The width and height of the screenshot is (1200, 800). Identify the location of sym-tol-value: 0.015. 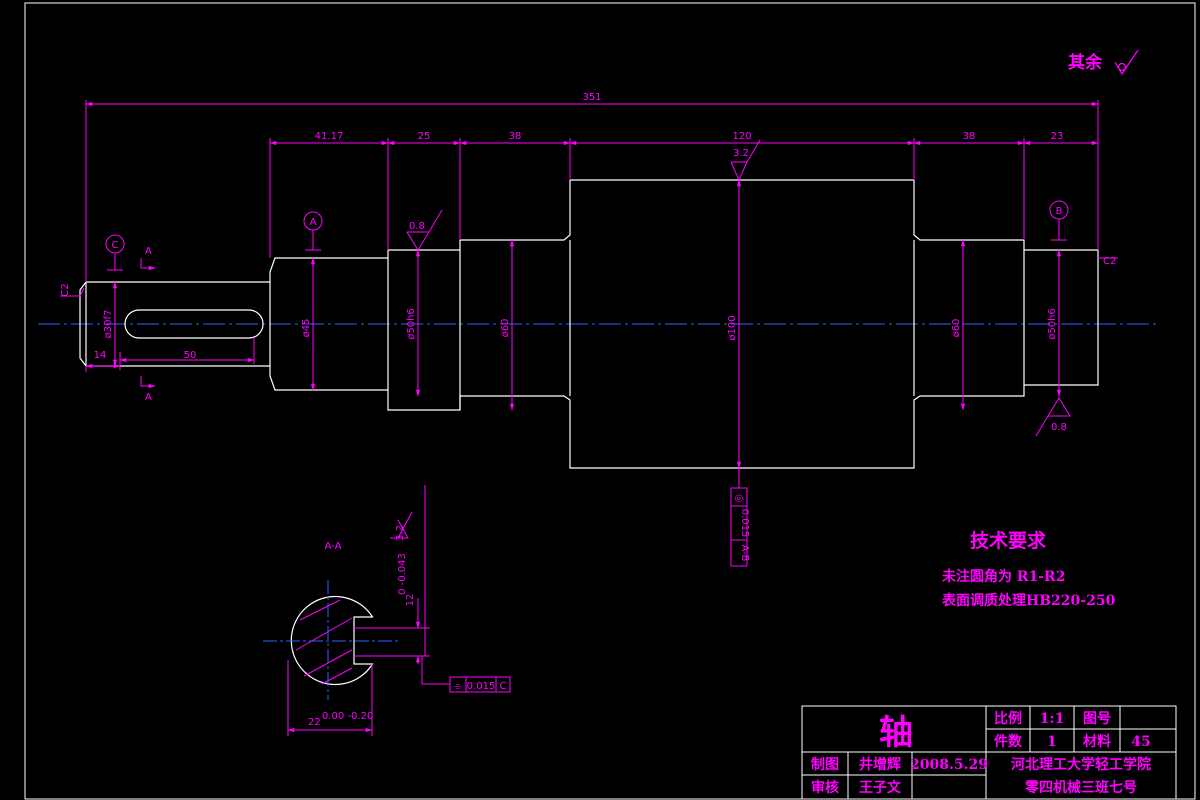
(481, 686).